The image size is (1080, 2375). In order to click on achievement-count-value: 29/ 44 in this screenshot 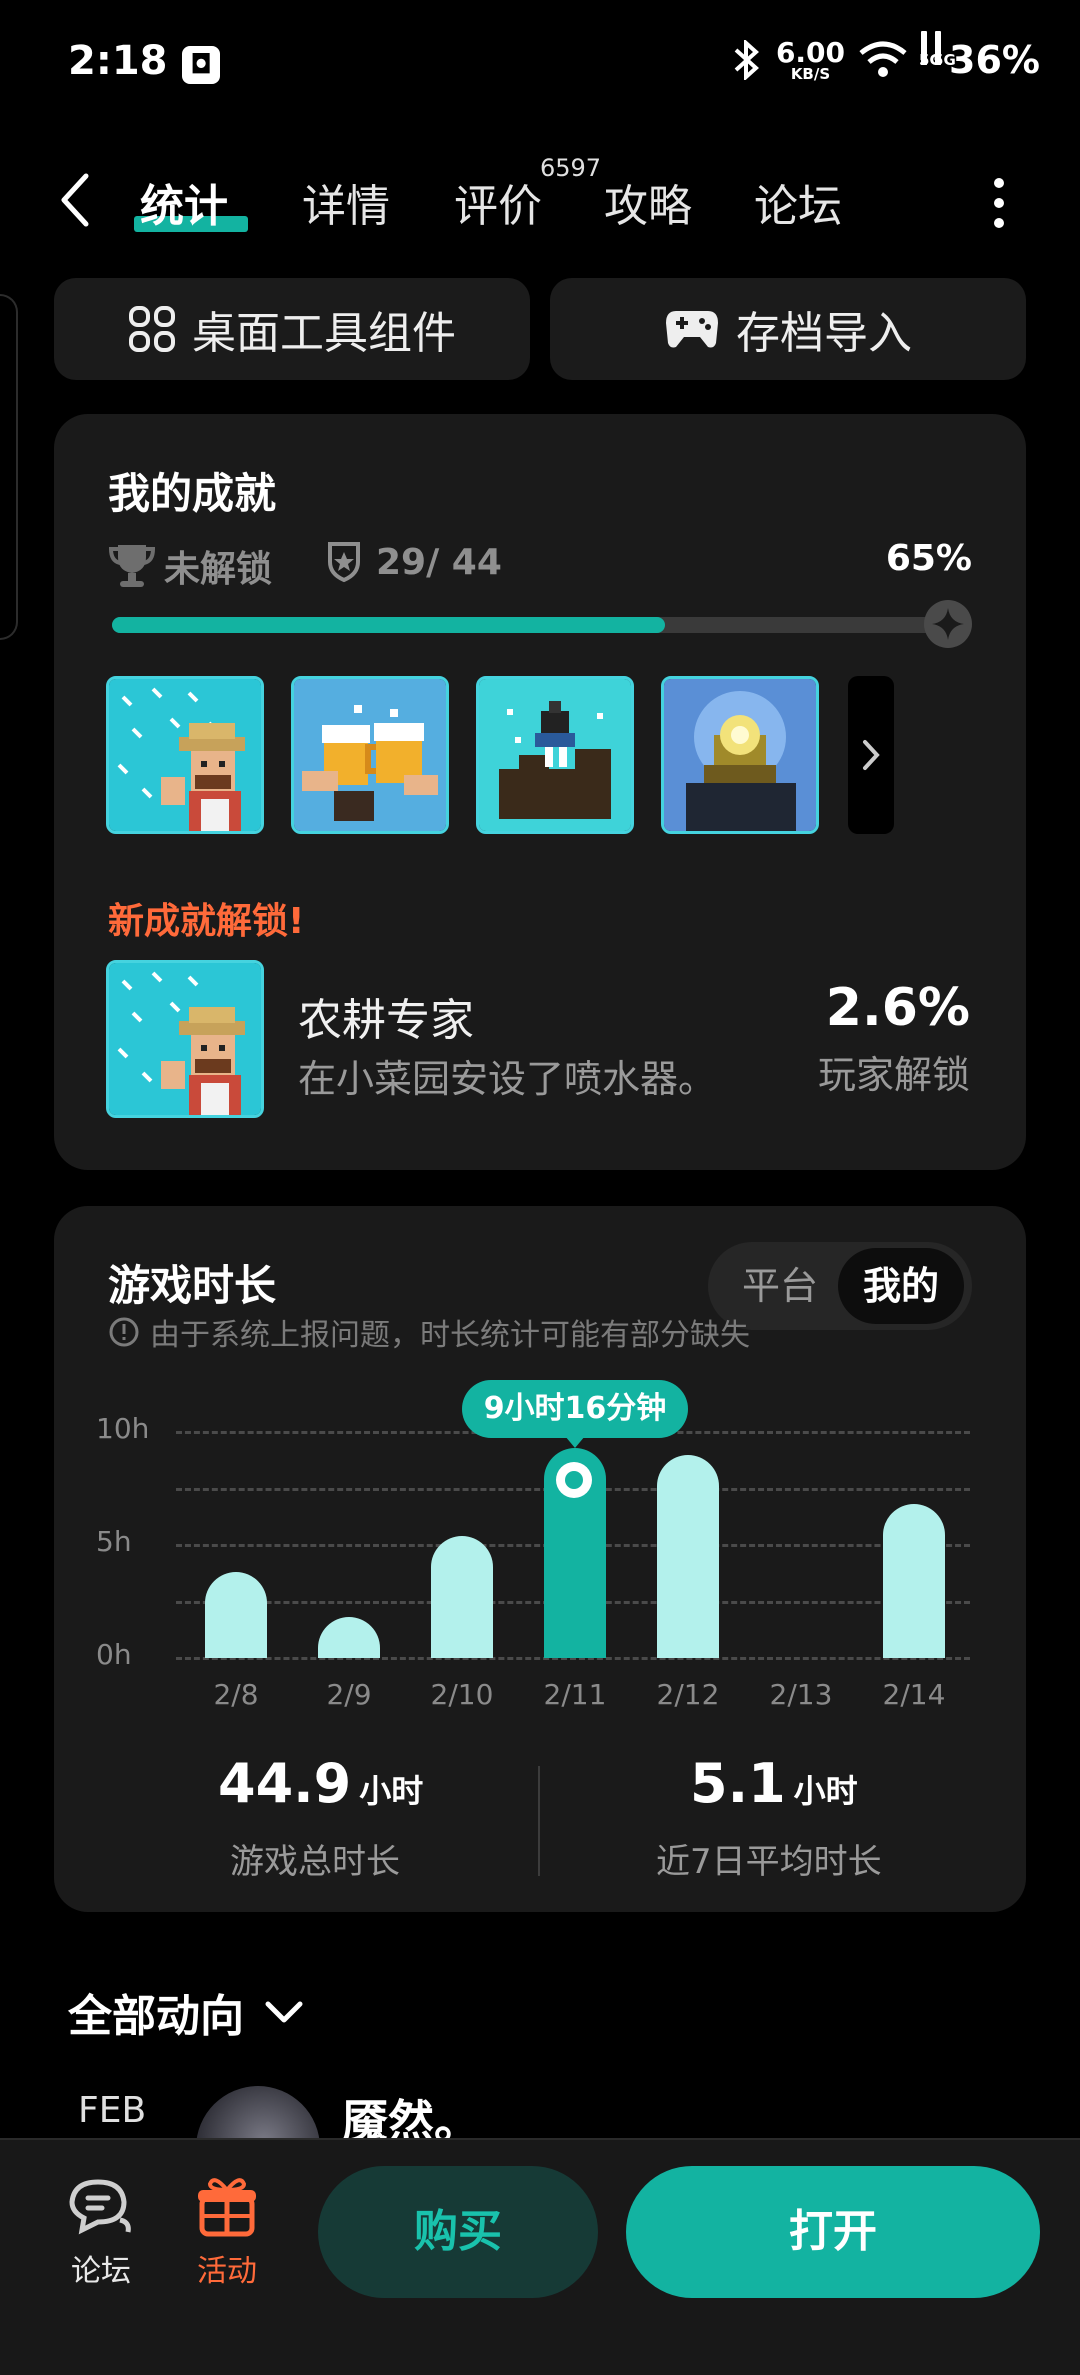, I will do `click(439, 562)`.